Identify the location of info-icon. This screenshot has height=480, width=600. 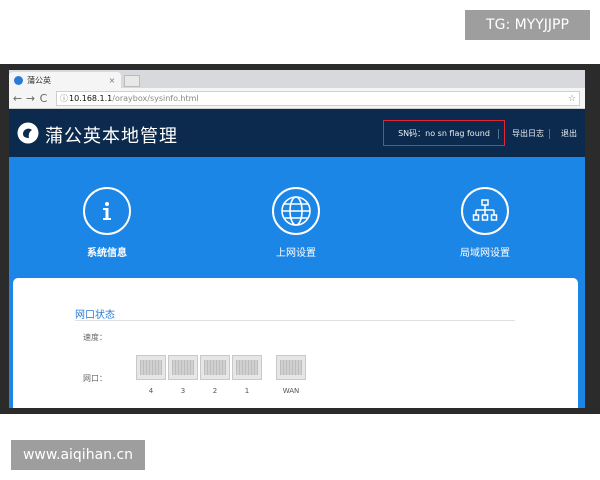
(107, 211).